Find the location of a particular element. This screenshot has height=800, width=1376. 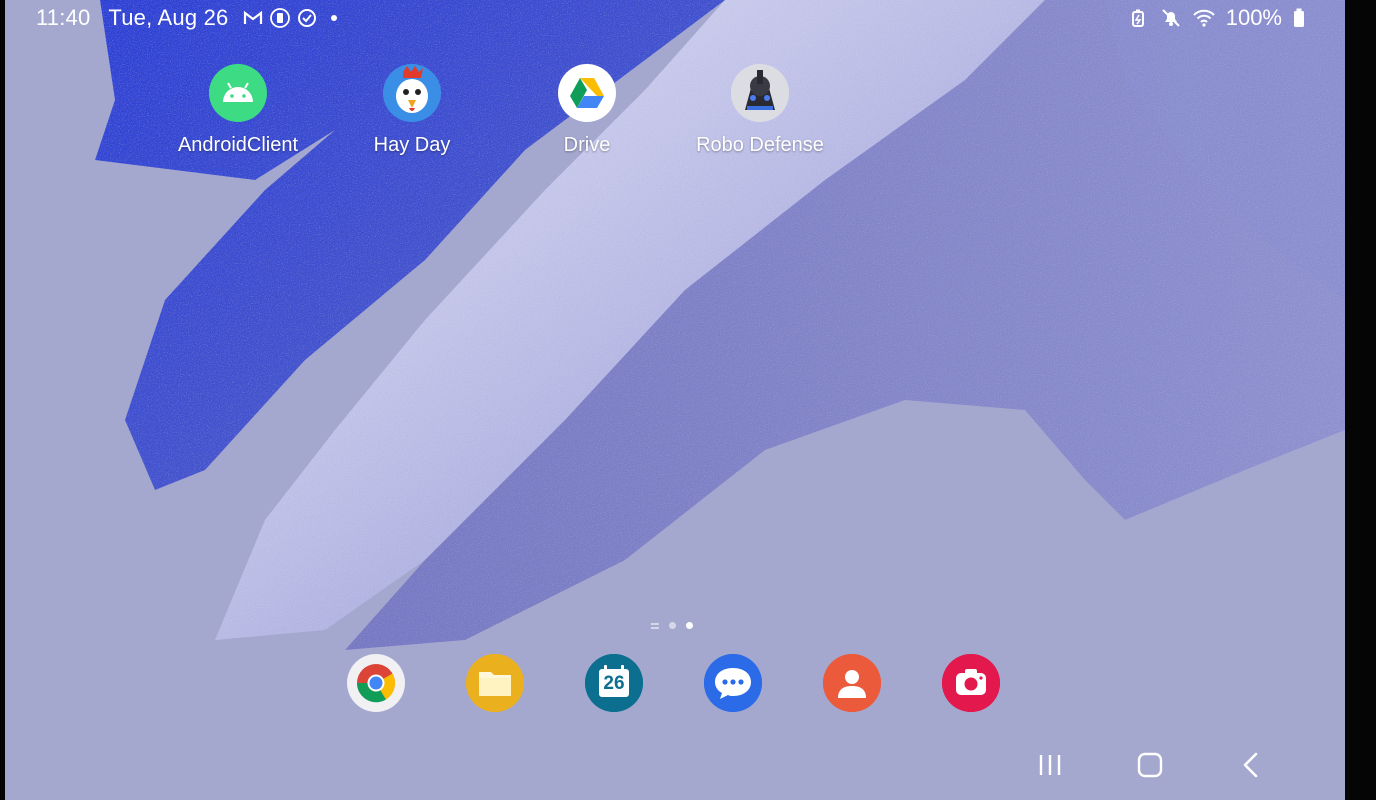

dock-messages is located at coordinates (733, 683).